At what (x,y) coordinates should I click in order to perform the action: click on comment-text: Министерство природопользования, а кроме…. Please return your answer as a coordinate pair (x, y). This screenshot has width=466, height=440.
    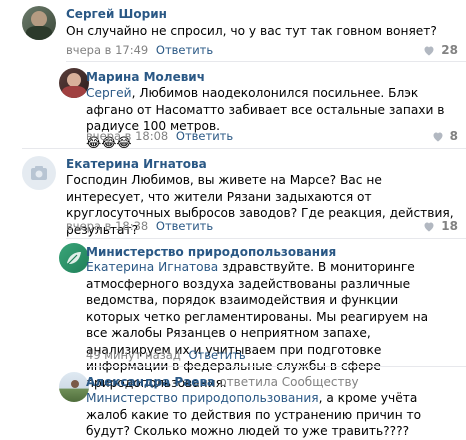
    Looking at the image, I should click on (266, 415).